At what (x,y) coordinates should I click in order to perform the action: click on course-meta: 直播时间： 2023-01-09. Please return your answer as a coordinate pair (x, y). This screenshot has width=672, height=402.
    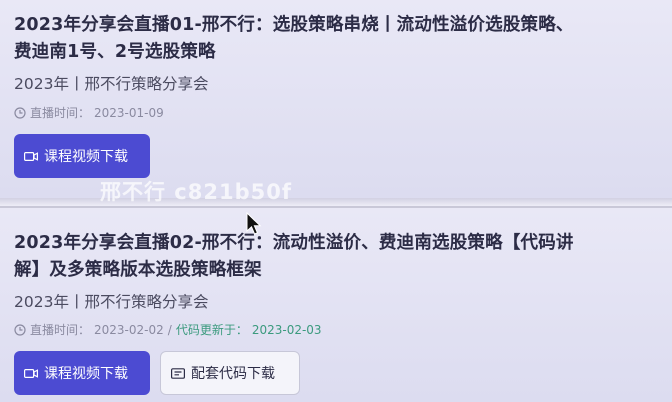
    Looking at the image, I should click on (89, 112).